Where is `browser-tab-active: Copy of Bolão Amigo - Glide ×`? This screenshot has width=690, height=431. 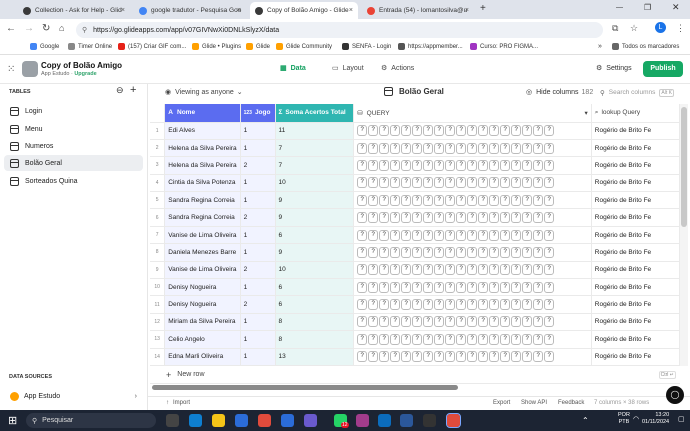
browser-tab-active: Copy of Bolão Amigo - Glide × is located at coordinates (304, 10).